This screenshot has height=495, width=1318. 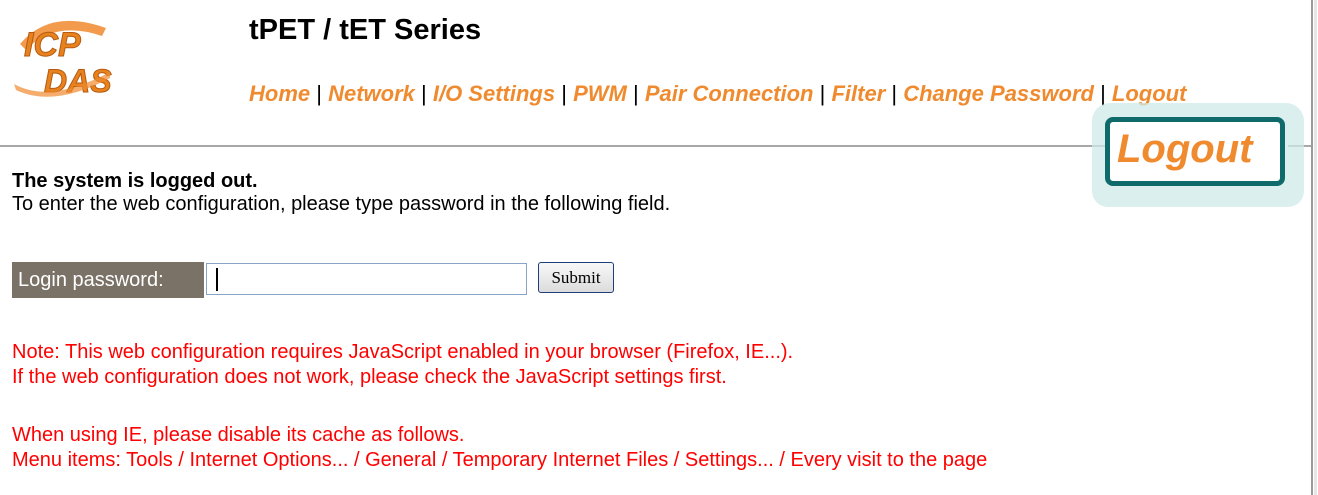 I want to click on window-right-border, so click(x=1312, y=247).